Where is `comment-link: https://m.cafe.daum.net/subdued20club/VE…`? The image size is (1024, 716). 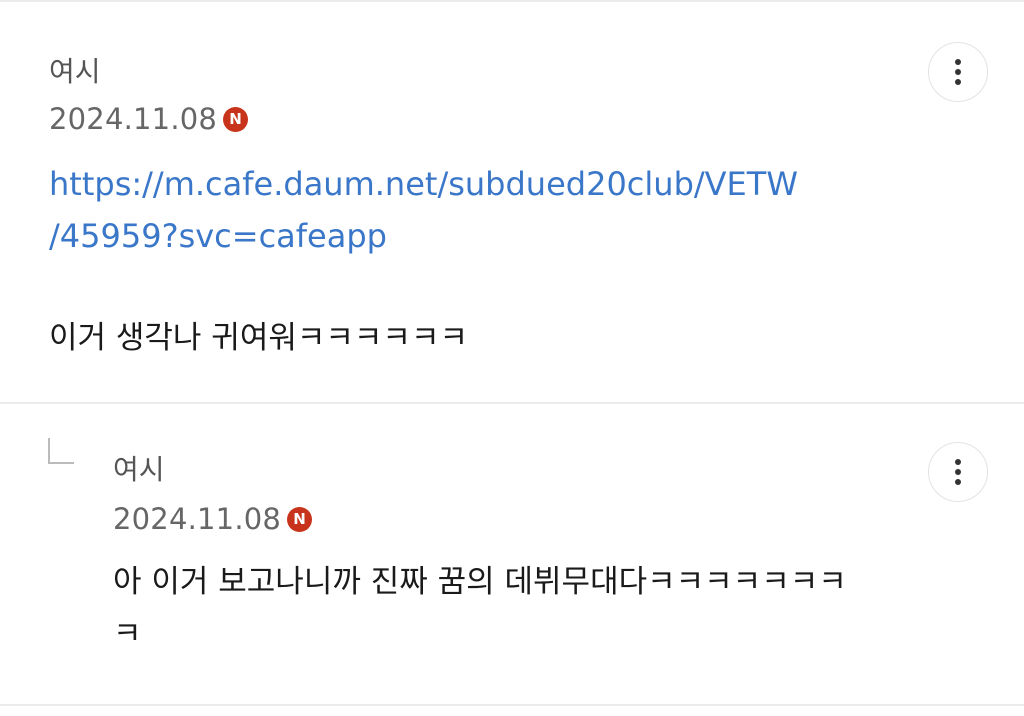
comment-link: https://m.cafe.daum.net/subdued20club/VE… is located at coordinates (423, 210).